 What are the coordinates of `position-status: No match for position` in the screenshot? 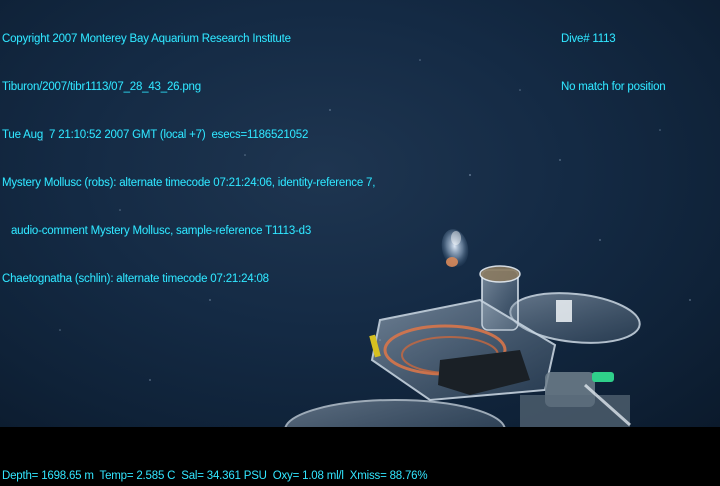 It's located at (613, 87).